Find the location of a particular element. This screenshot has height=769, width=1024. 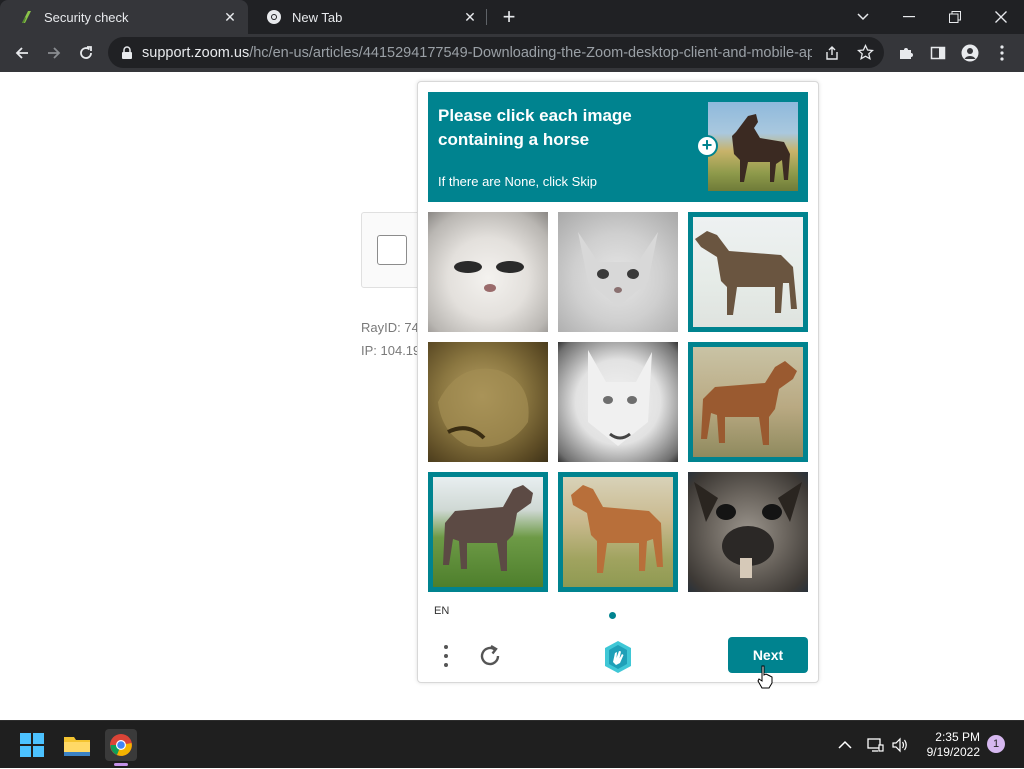

clock-time: 2:35 PM is located at coordinates (957, 737).